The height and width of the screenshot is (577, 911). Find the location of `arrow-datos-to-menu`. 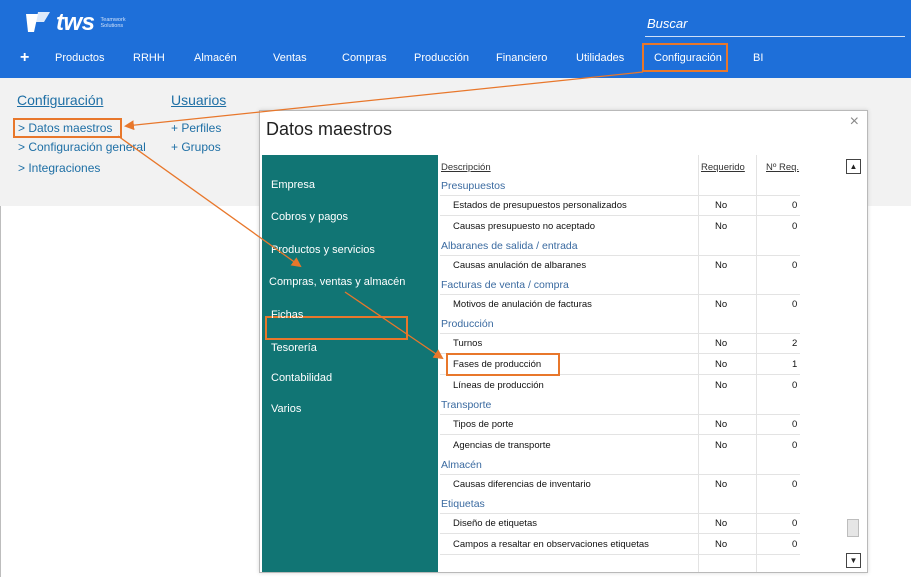

arrow-datos-to-menu is located at coordinates (209, 201).